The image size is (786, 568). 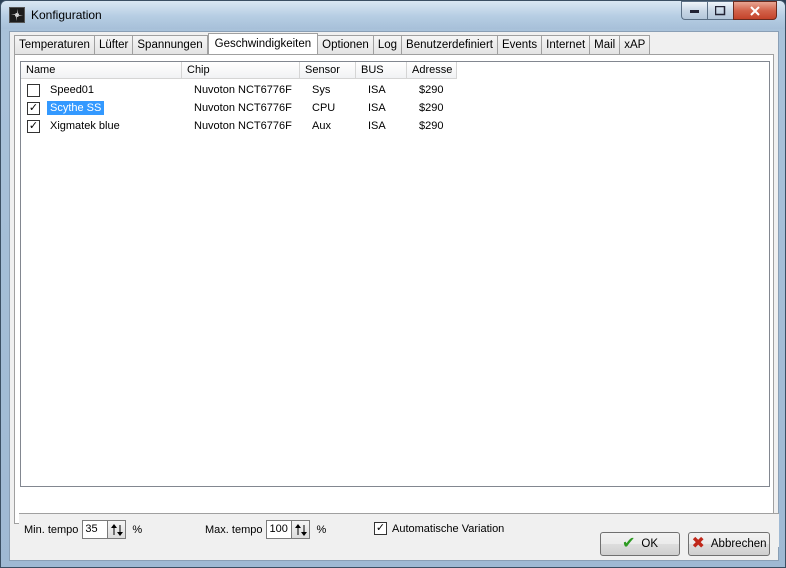 What do you see at coordinates (137, 529) in the screenshot?
I see `min-tempo-unit: %` at bounding box center [137, 529].